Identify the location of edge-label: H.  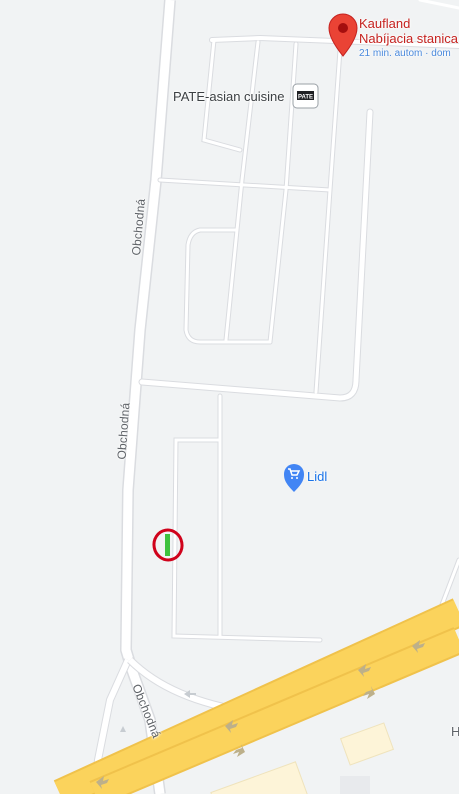
(455, 731).